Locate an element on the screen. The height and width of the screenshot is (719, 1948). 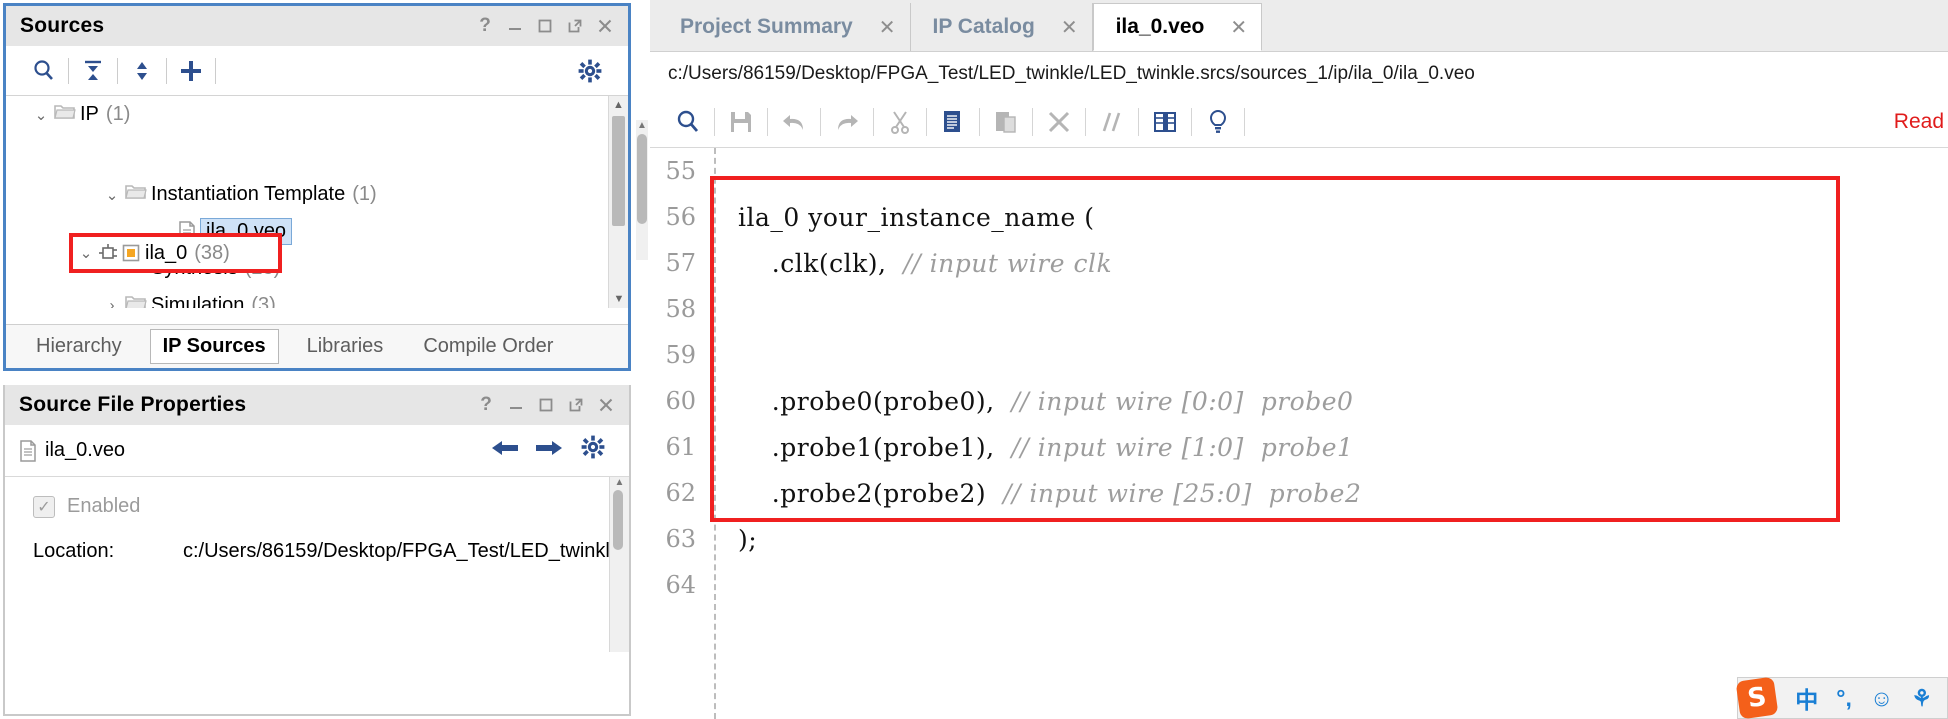
tree-item-count: (38) is located at coordinates (212, 252).